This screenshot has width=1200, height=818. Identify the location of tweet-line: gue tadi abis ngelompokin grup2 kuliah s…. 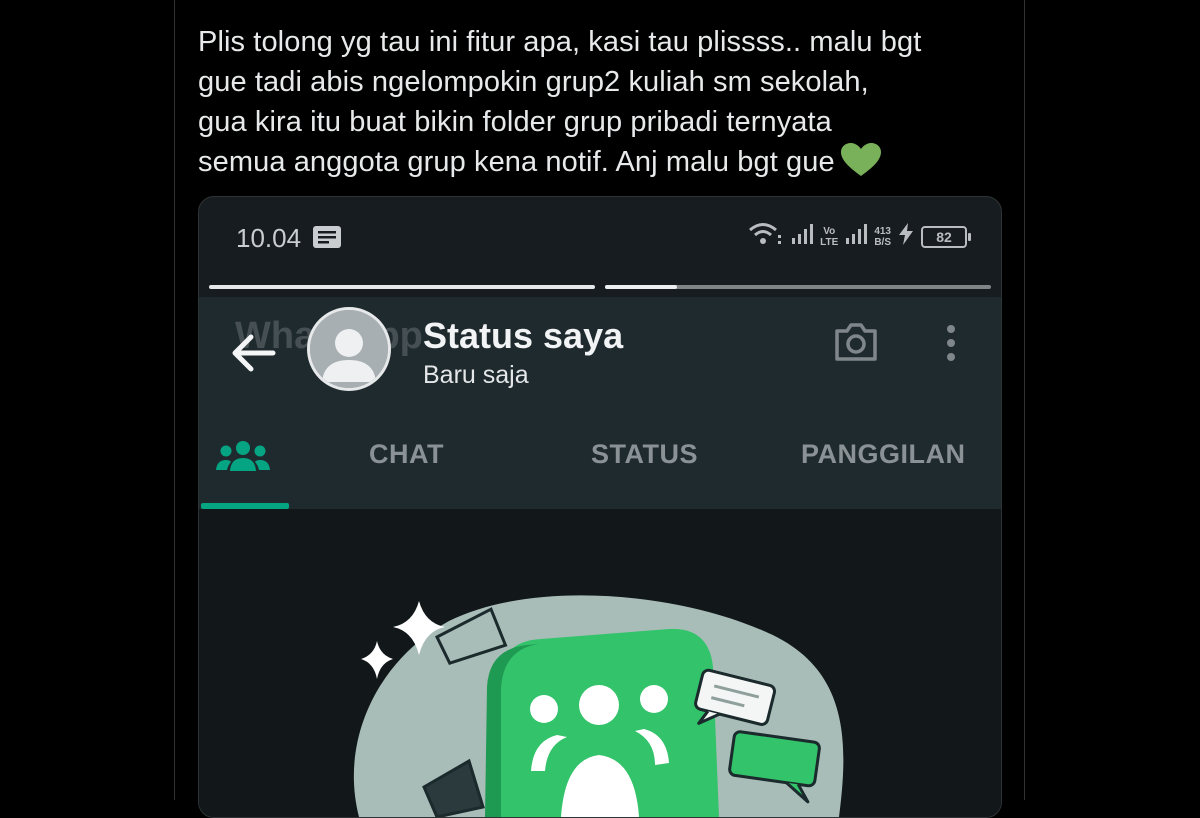
(533, 82).